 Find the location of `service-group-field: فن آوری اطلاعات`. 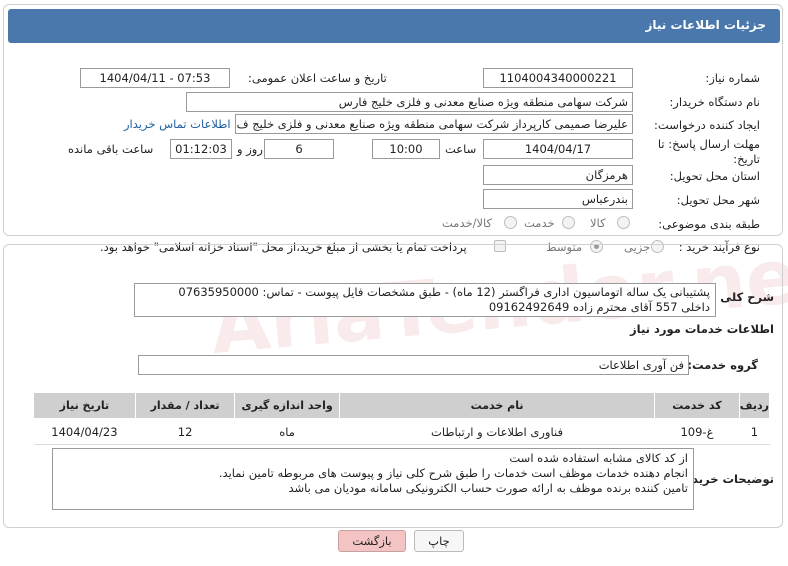

service-group-field: فن آوری اطلاعات is located at coordinates (413, 365).